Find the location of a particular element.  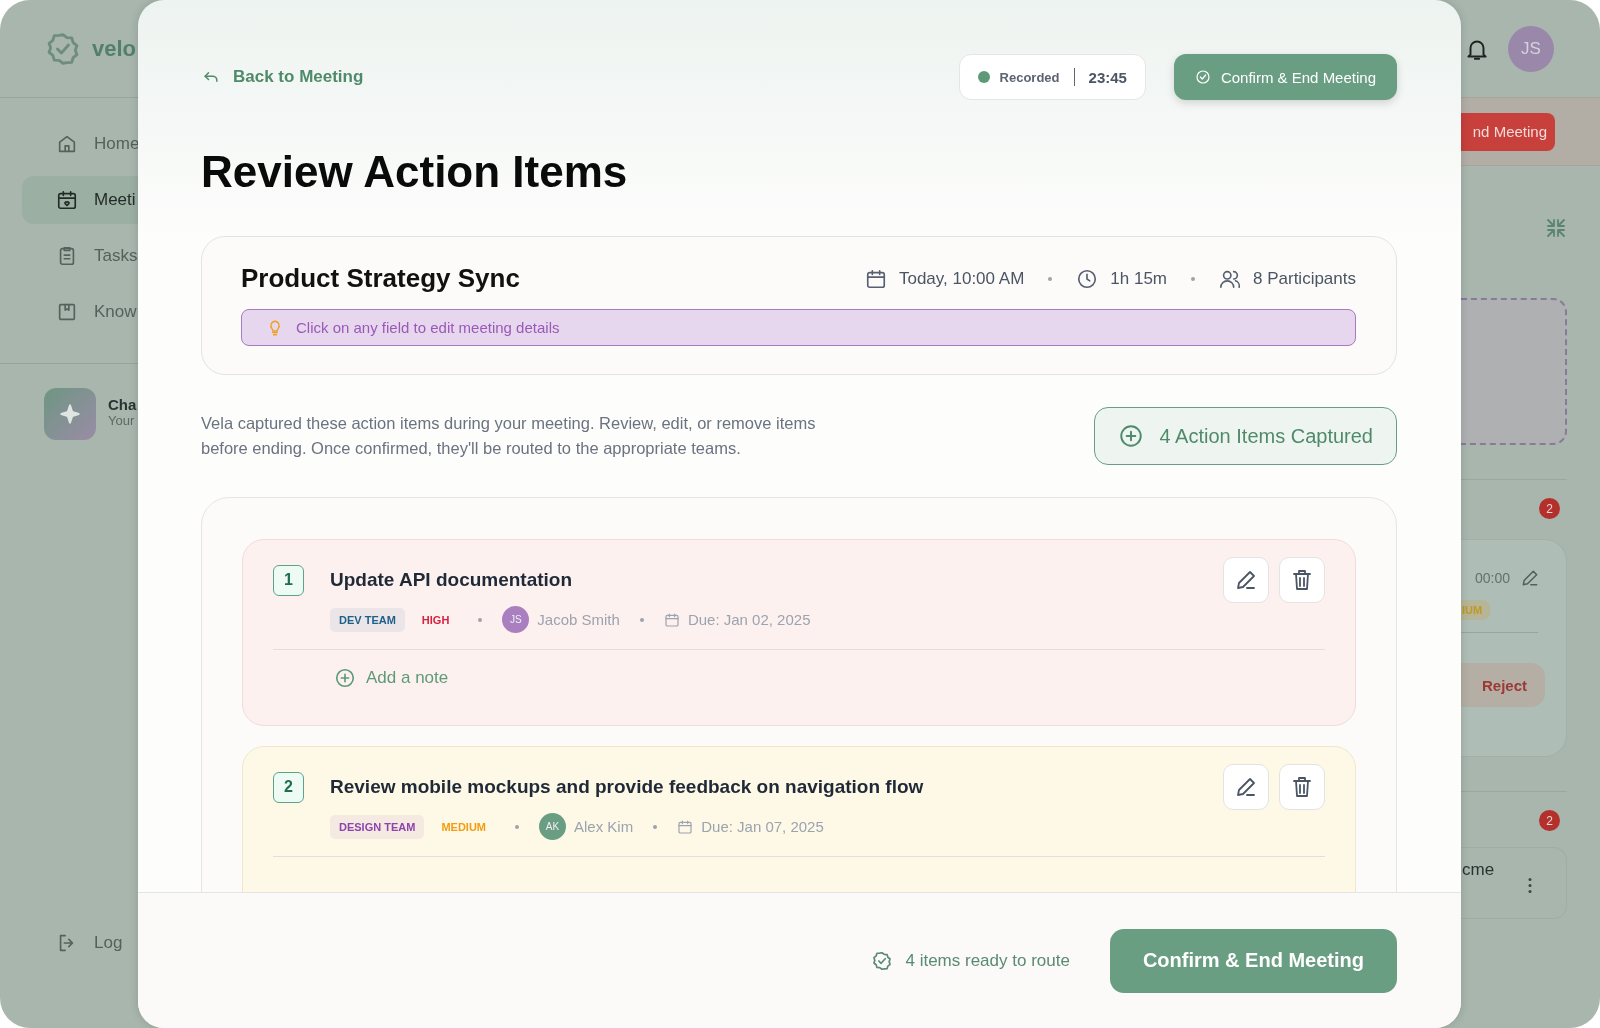

chat-title: Cha is located at coordinates (122, 404).